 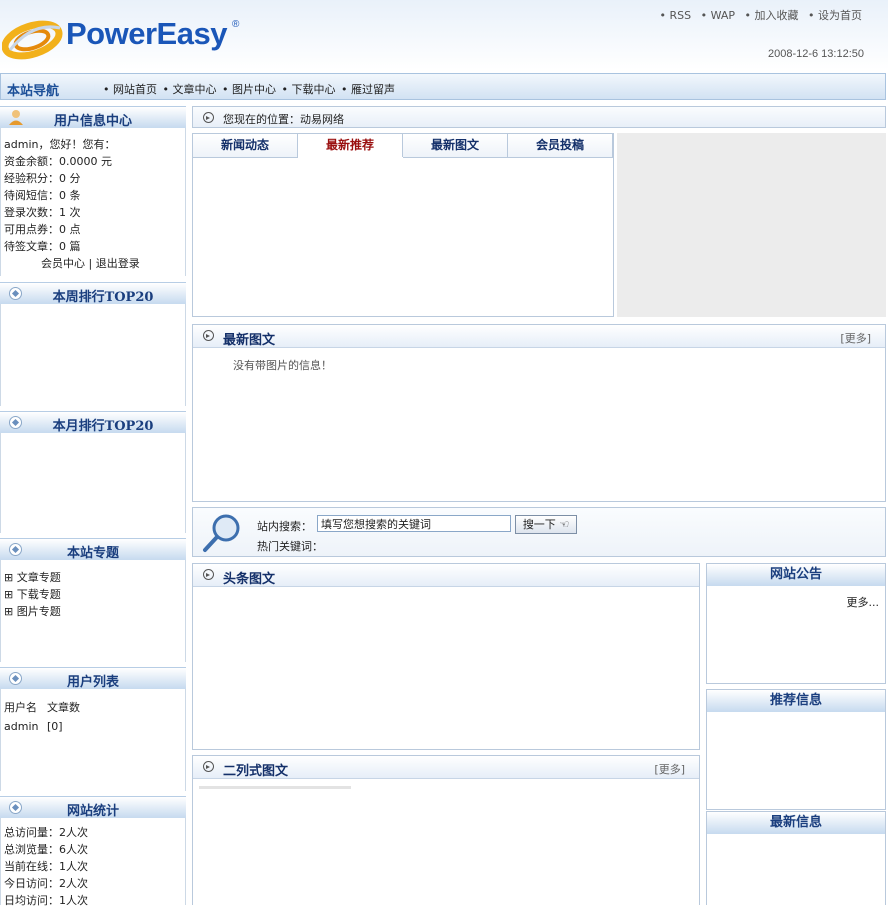 What do you see at coordinates (236, 24) in the screenshot?
I see `registered-mark: ®` at bounding box center [236, 24].